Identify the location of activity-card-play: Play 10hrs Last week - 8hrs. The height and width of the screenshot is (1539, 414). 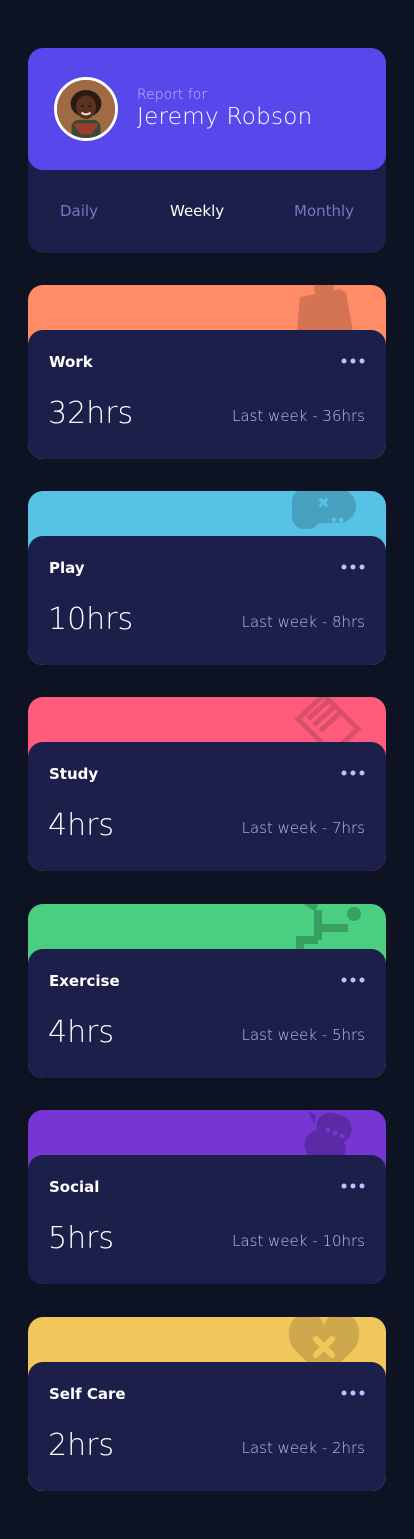
(207, 578).